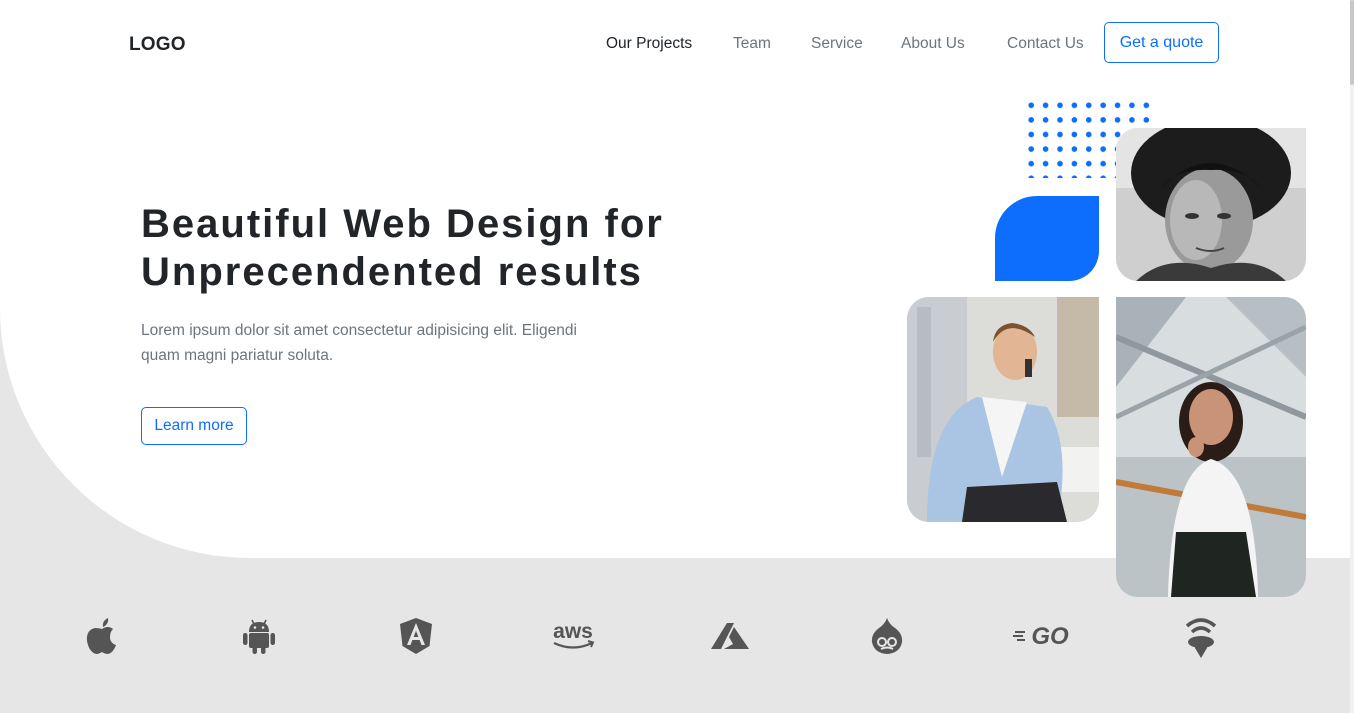  I want to click on aws-icon: aws, so click(573, 636).